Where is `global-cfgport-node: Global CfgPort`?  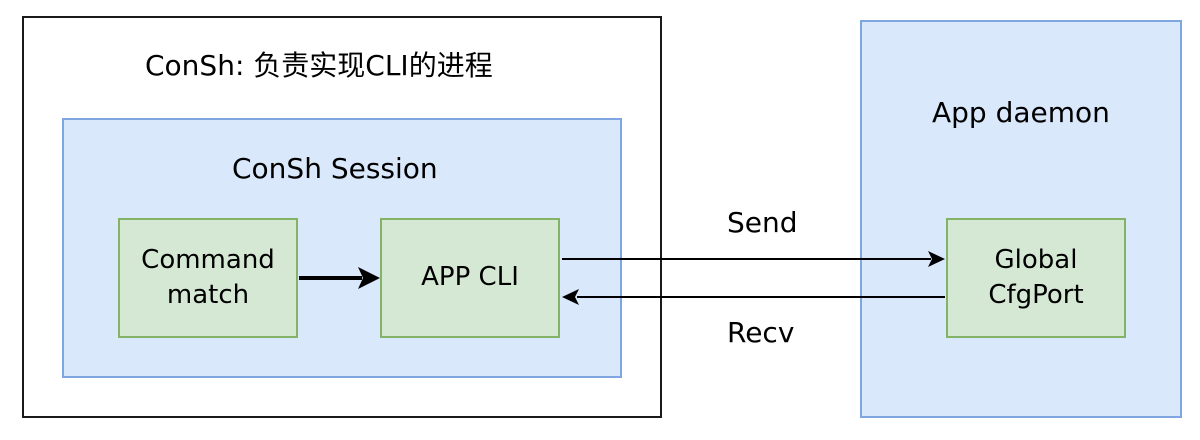 global-cfgport-node: Global CfgPort is located at coordinates (1036, 278).